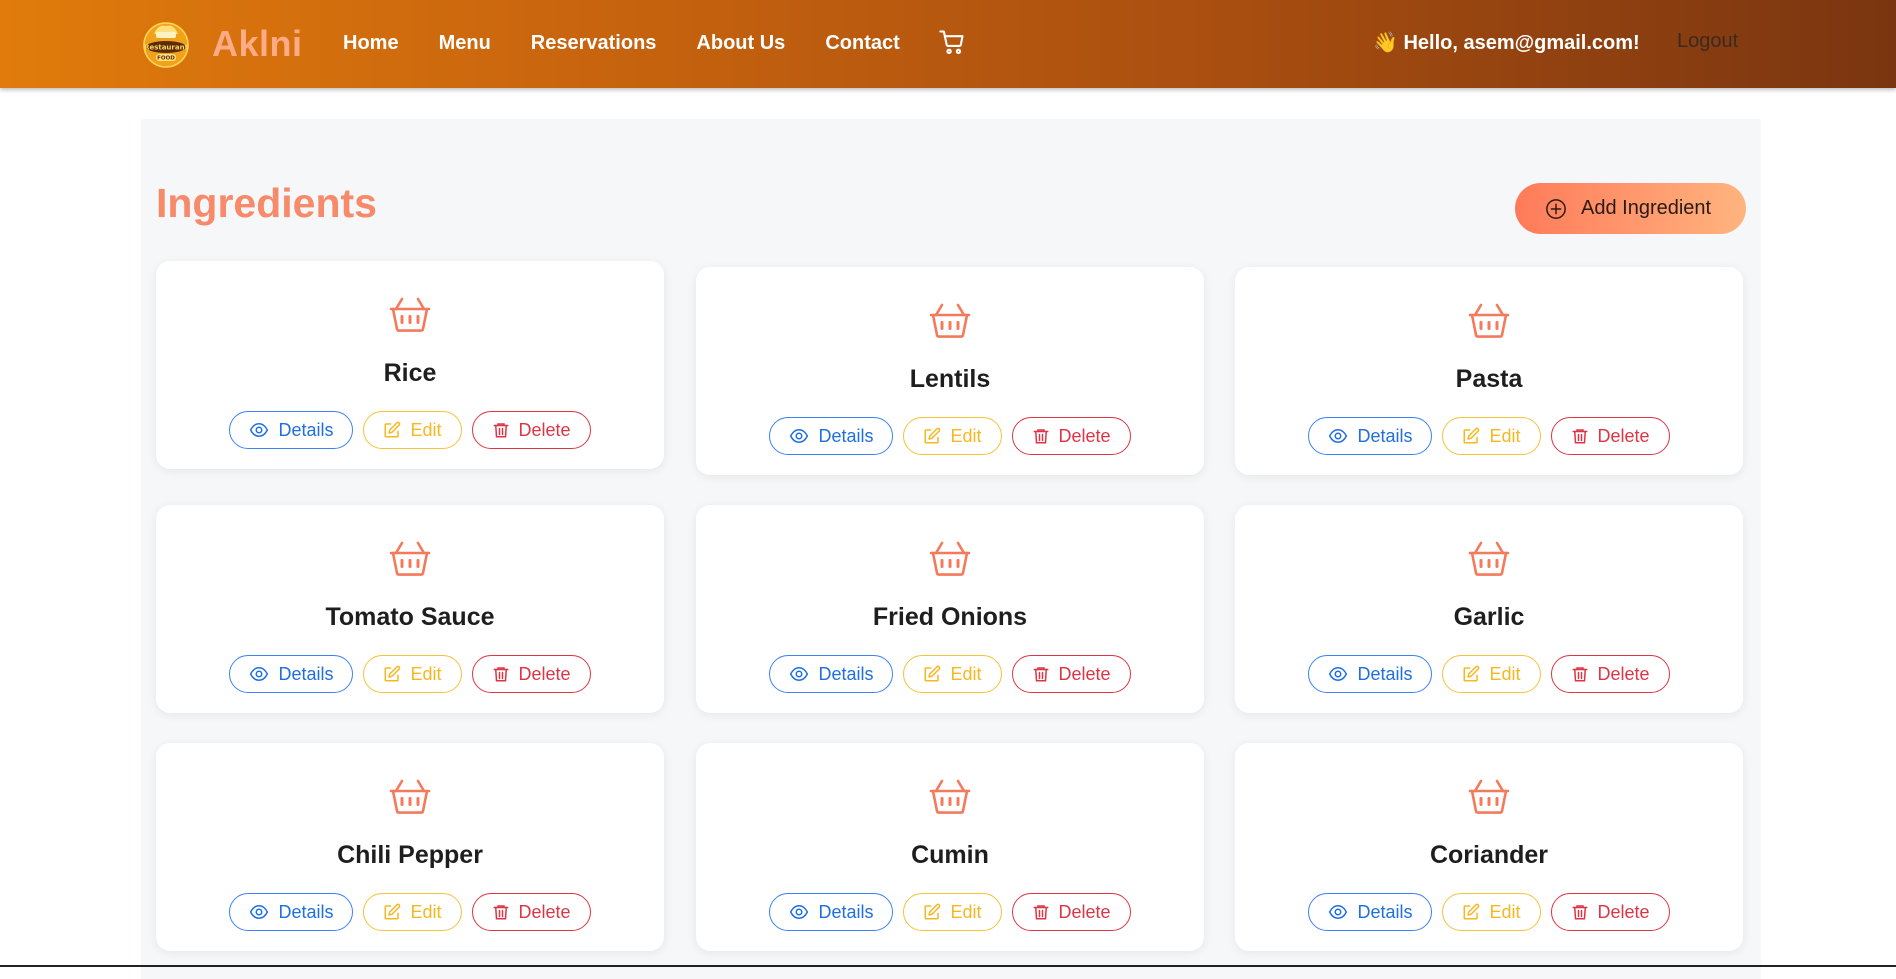 The image size is (1896, 979). I want to click on svg-text: FOOD, so click(166, 59).